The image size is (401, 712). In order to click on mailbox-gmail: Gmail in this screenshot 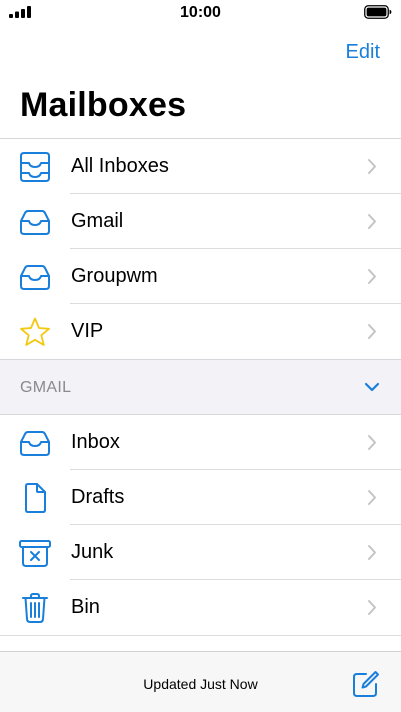, I will do `click(200, 221)`.